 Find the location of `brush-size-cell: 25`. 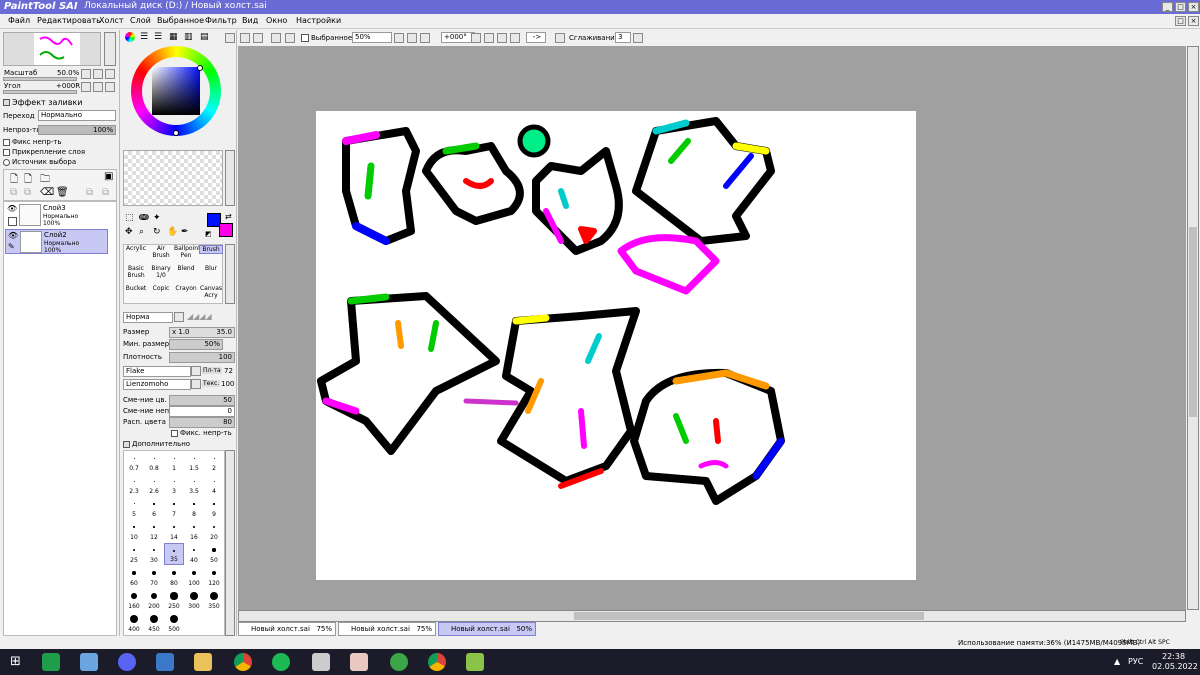

brush-size-cell: 25 is located at coordinates (134, 554).